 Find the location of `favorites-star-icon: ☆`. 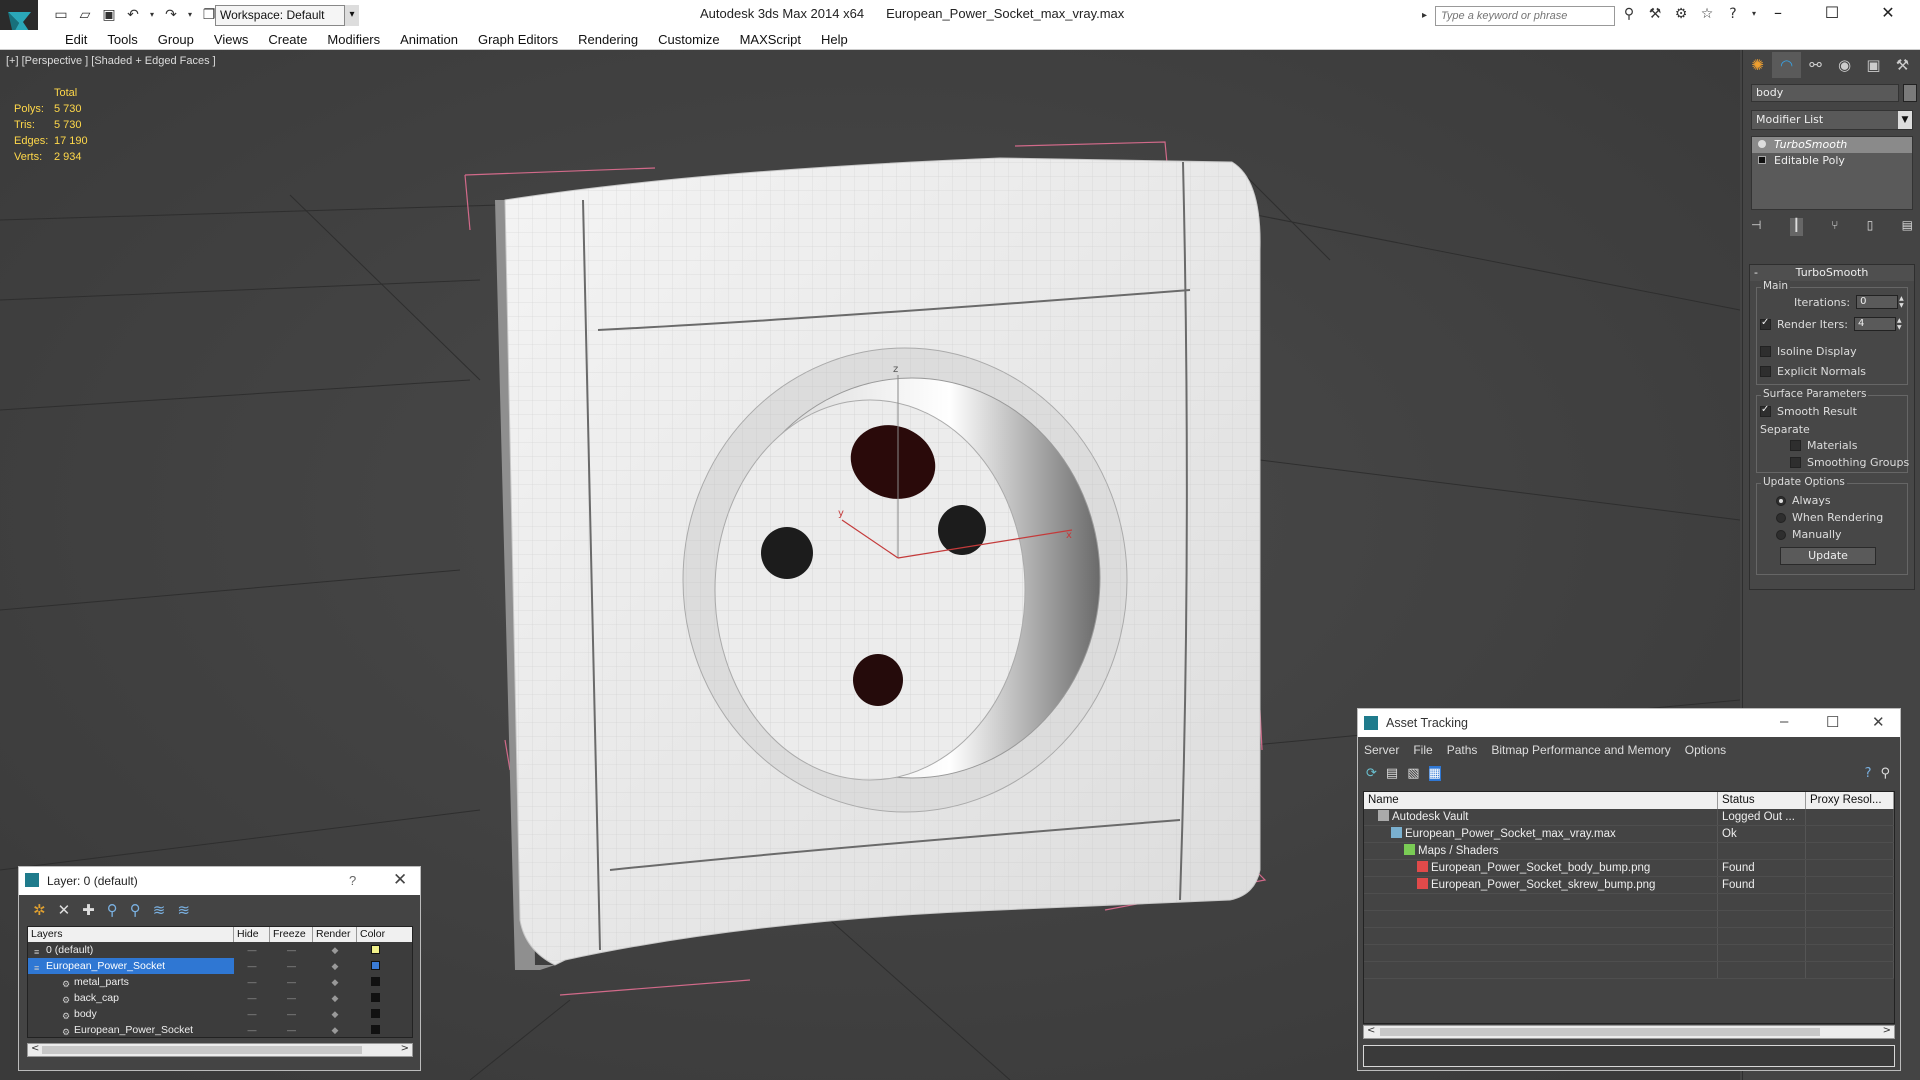

favorites-star-icon: ☆ is located at coordinates (1707, 14).